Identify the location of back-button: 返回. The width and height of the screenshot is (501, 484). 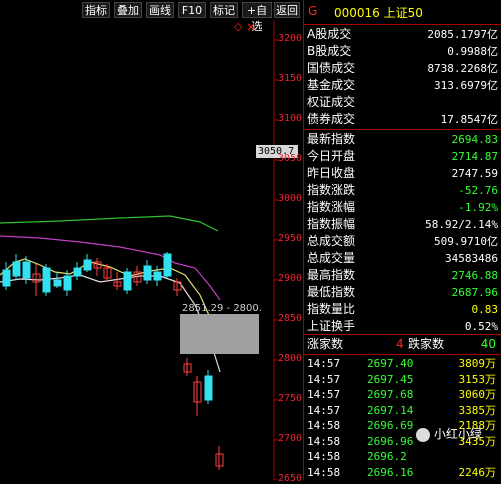
(287, 10).